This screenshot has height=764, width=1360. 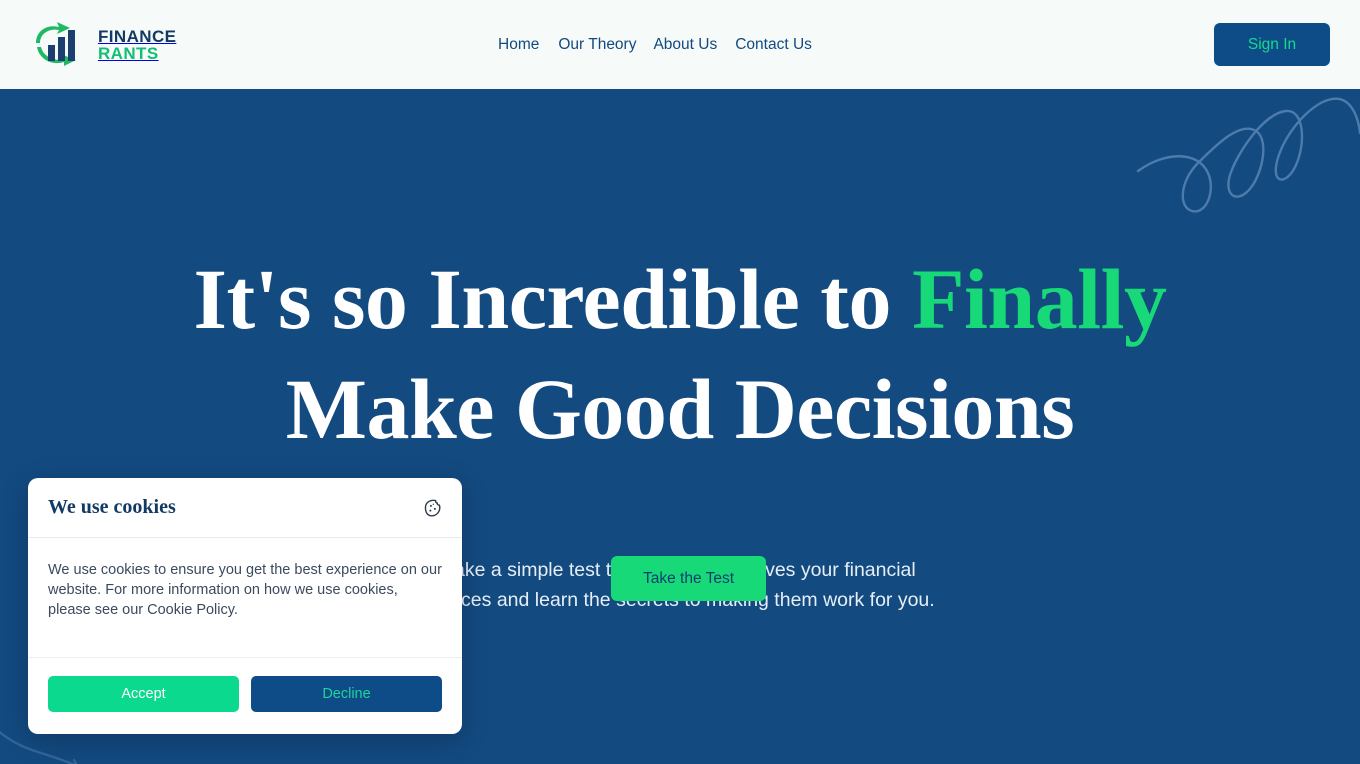 I want to click on site-logo: FINANCE RANTS, so click(x=103, y=45).